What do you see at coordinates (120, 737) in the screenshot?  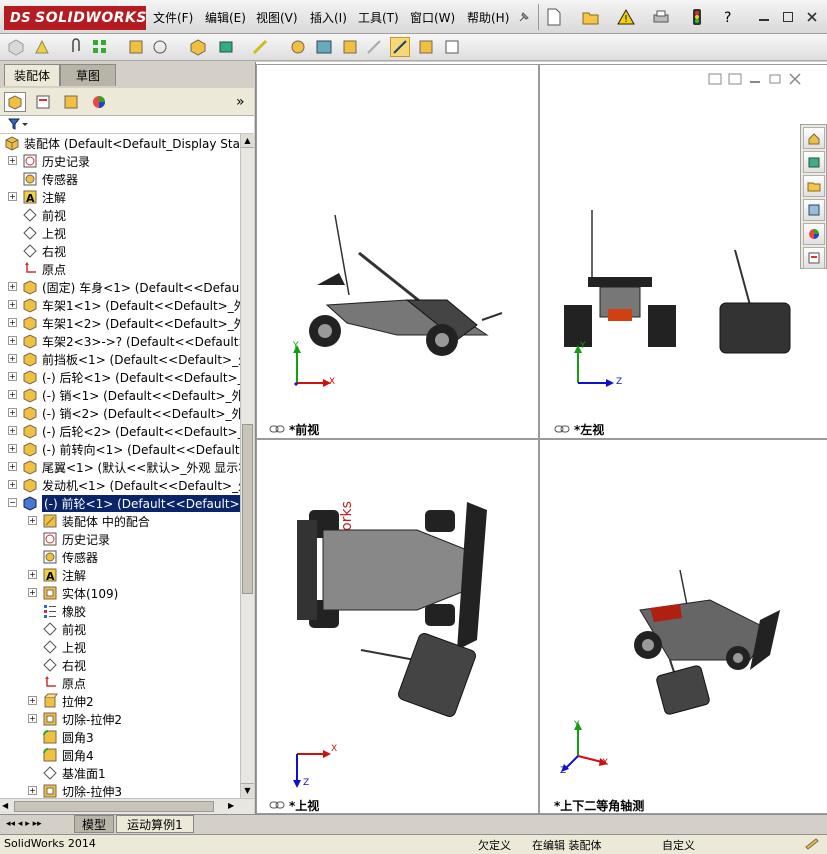 I see `tree-item: 圆角3` at bounding box center [120, 737].